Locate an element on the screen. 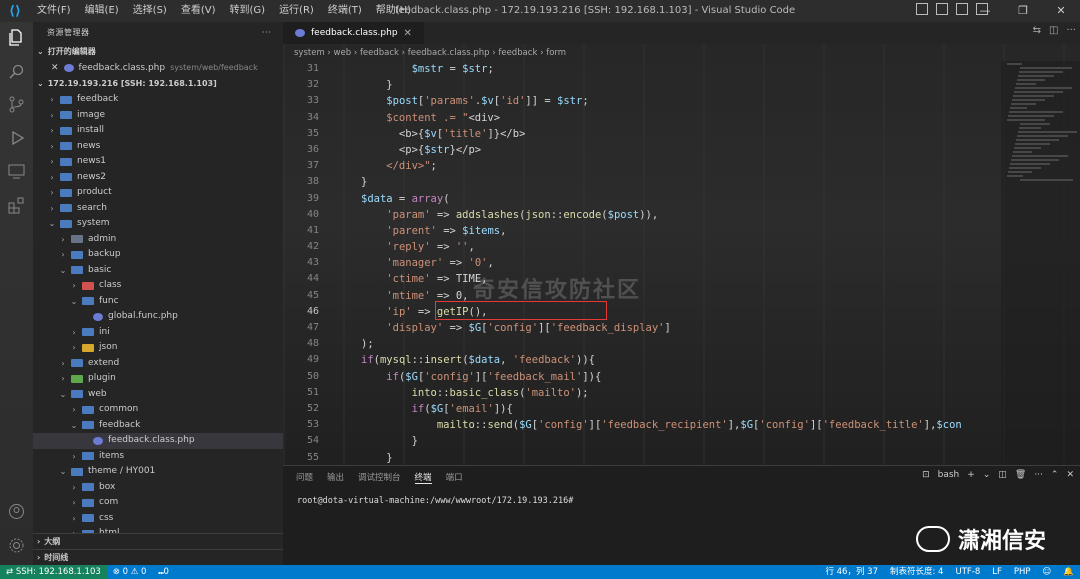 This screenshot has width=1080, height=579. code-line: 45 'mtime' => 0, is located at coordinates (643, 296).